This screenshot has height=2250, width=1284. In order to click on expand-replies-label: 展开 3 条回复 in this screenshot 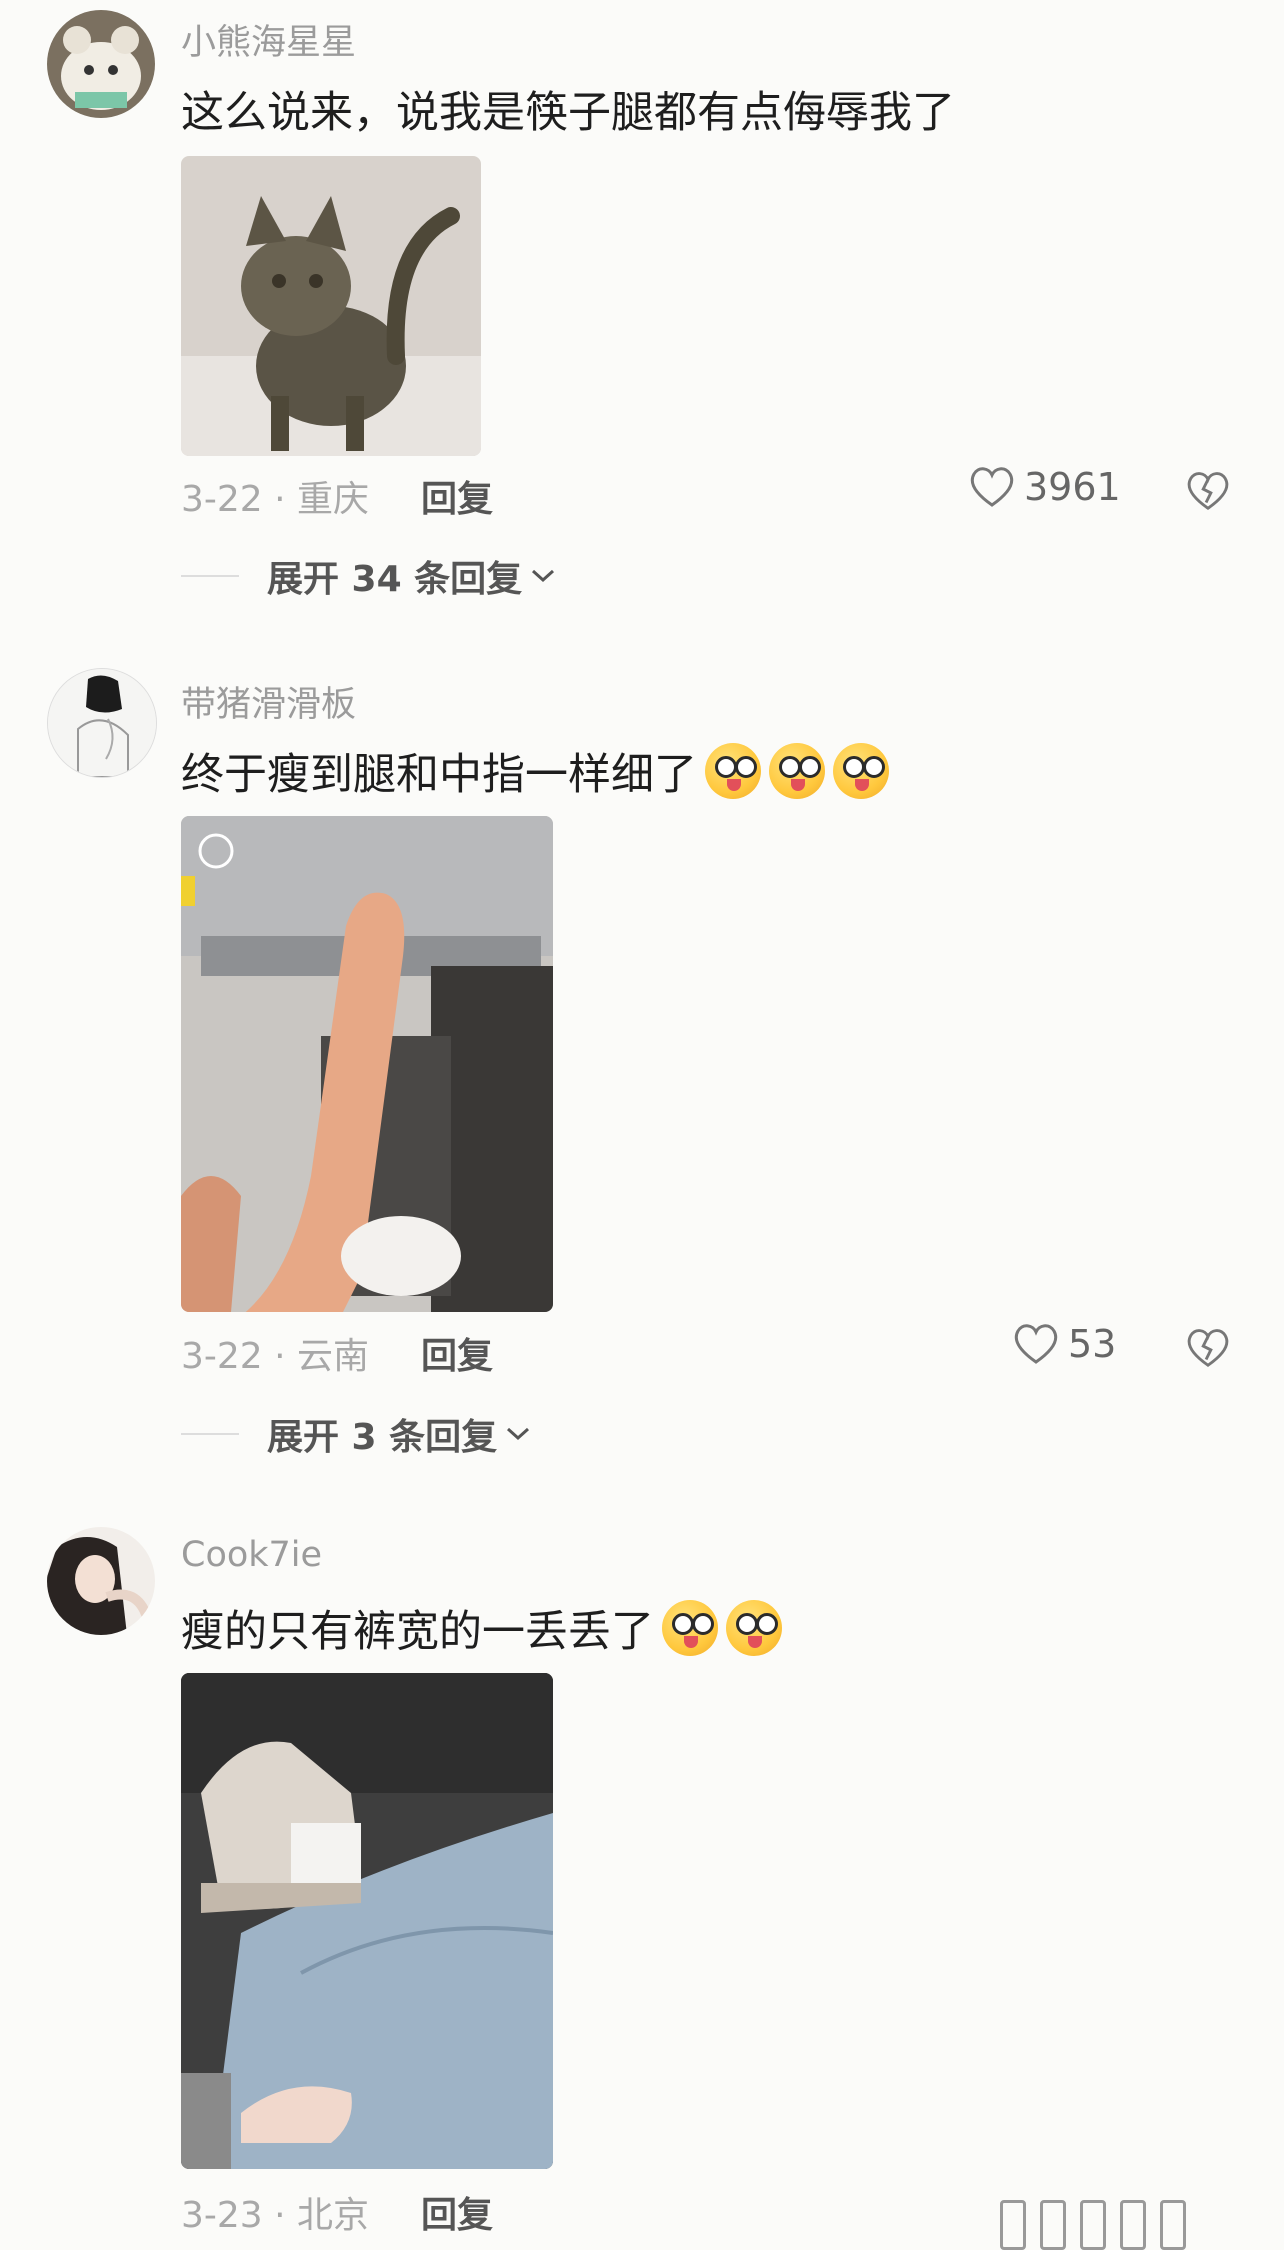, I will do `click(382, 1437)`.